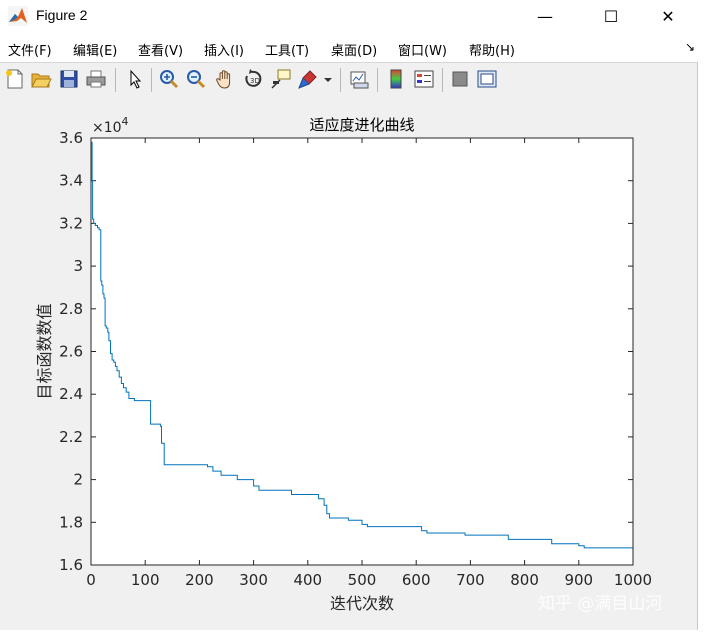 This screenshot has width=705, height=634. Describe the element at coordinates (224, 49) in the screenshot. I see `menu-insert: 插入(I)` at that location.